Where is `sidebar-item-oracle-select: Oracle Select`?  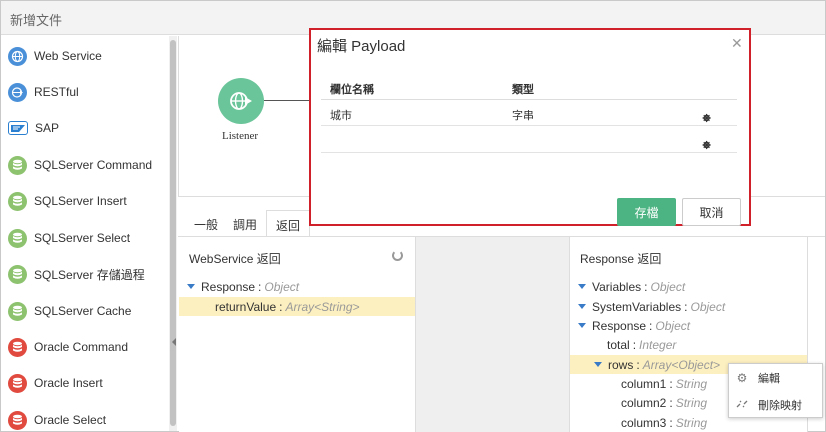
sidebar-item-oracle-select: Oracle Select is located at coordinates (85, 417).